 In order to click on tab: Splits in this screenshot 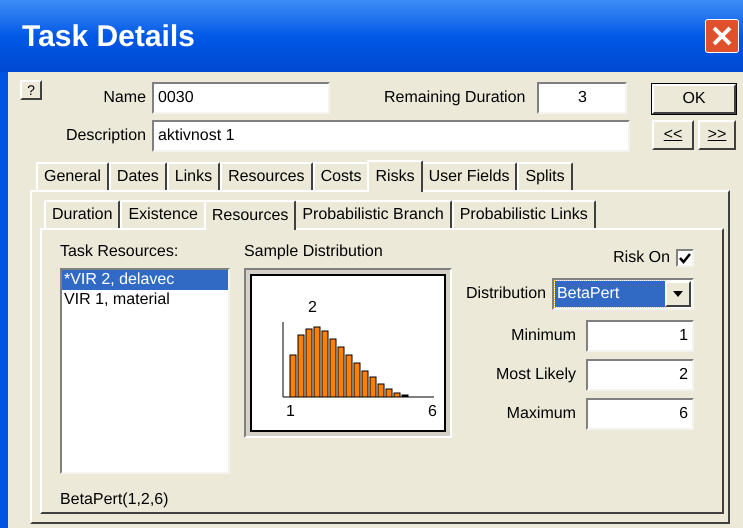, I will do `click(545, 176)`.